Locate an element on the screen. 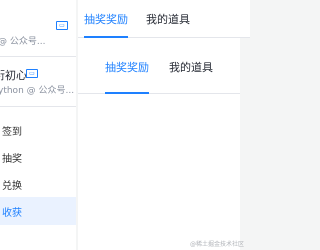 This screenshot has height=250, width=320. tab-my-items: 我的道具 is located at coordinates (168, 19).